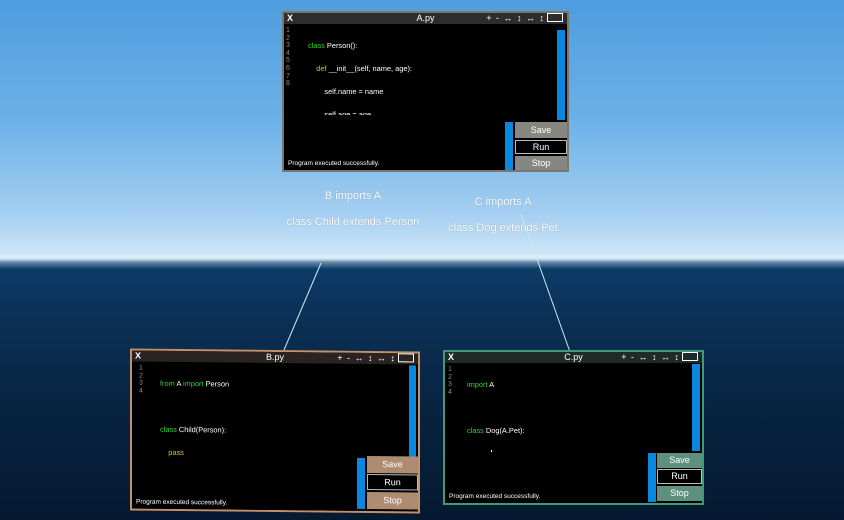 This screenshot has width=844, height=520. I want to click on titlebar: X A.py + - ↔ ↕ ↔ ↕, so click(425, 18).